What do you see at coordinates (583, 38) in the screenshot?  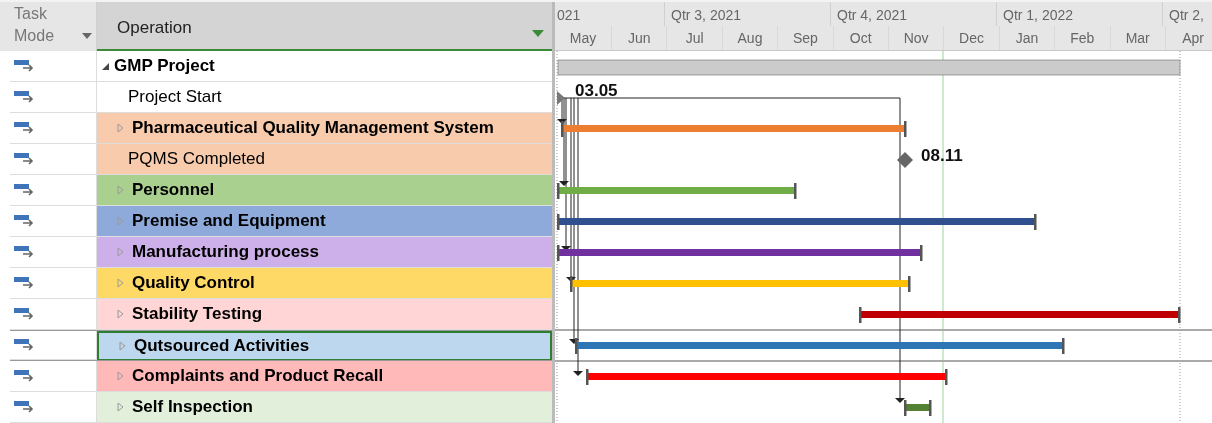 I see `month-label: May` at bounding box center [583, 38].